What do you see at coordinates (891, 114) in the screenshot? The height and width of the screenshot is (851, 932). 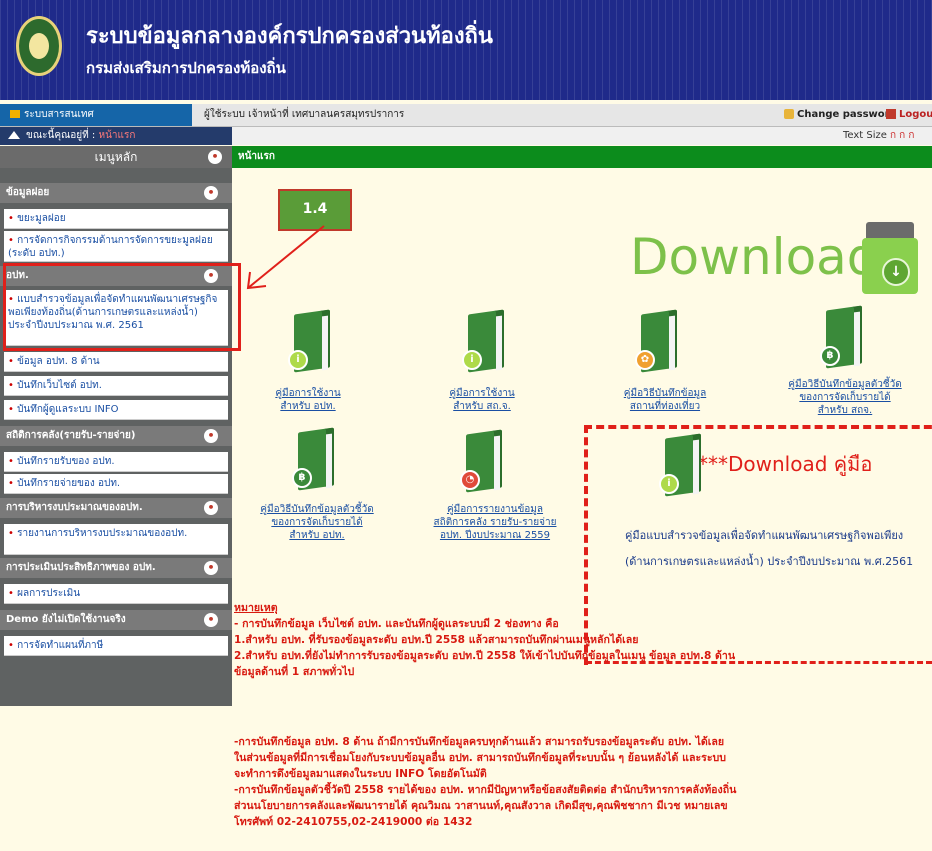 I see `logout-icon` at bounding box center [891, 114].